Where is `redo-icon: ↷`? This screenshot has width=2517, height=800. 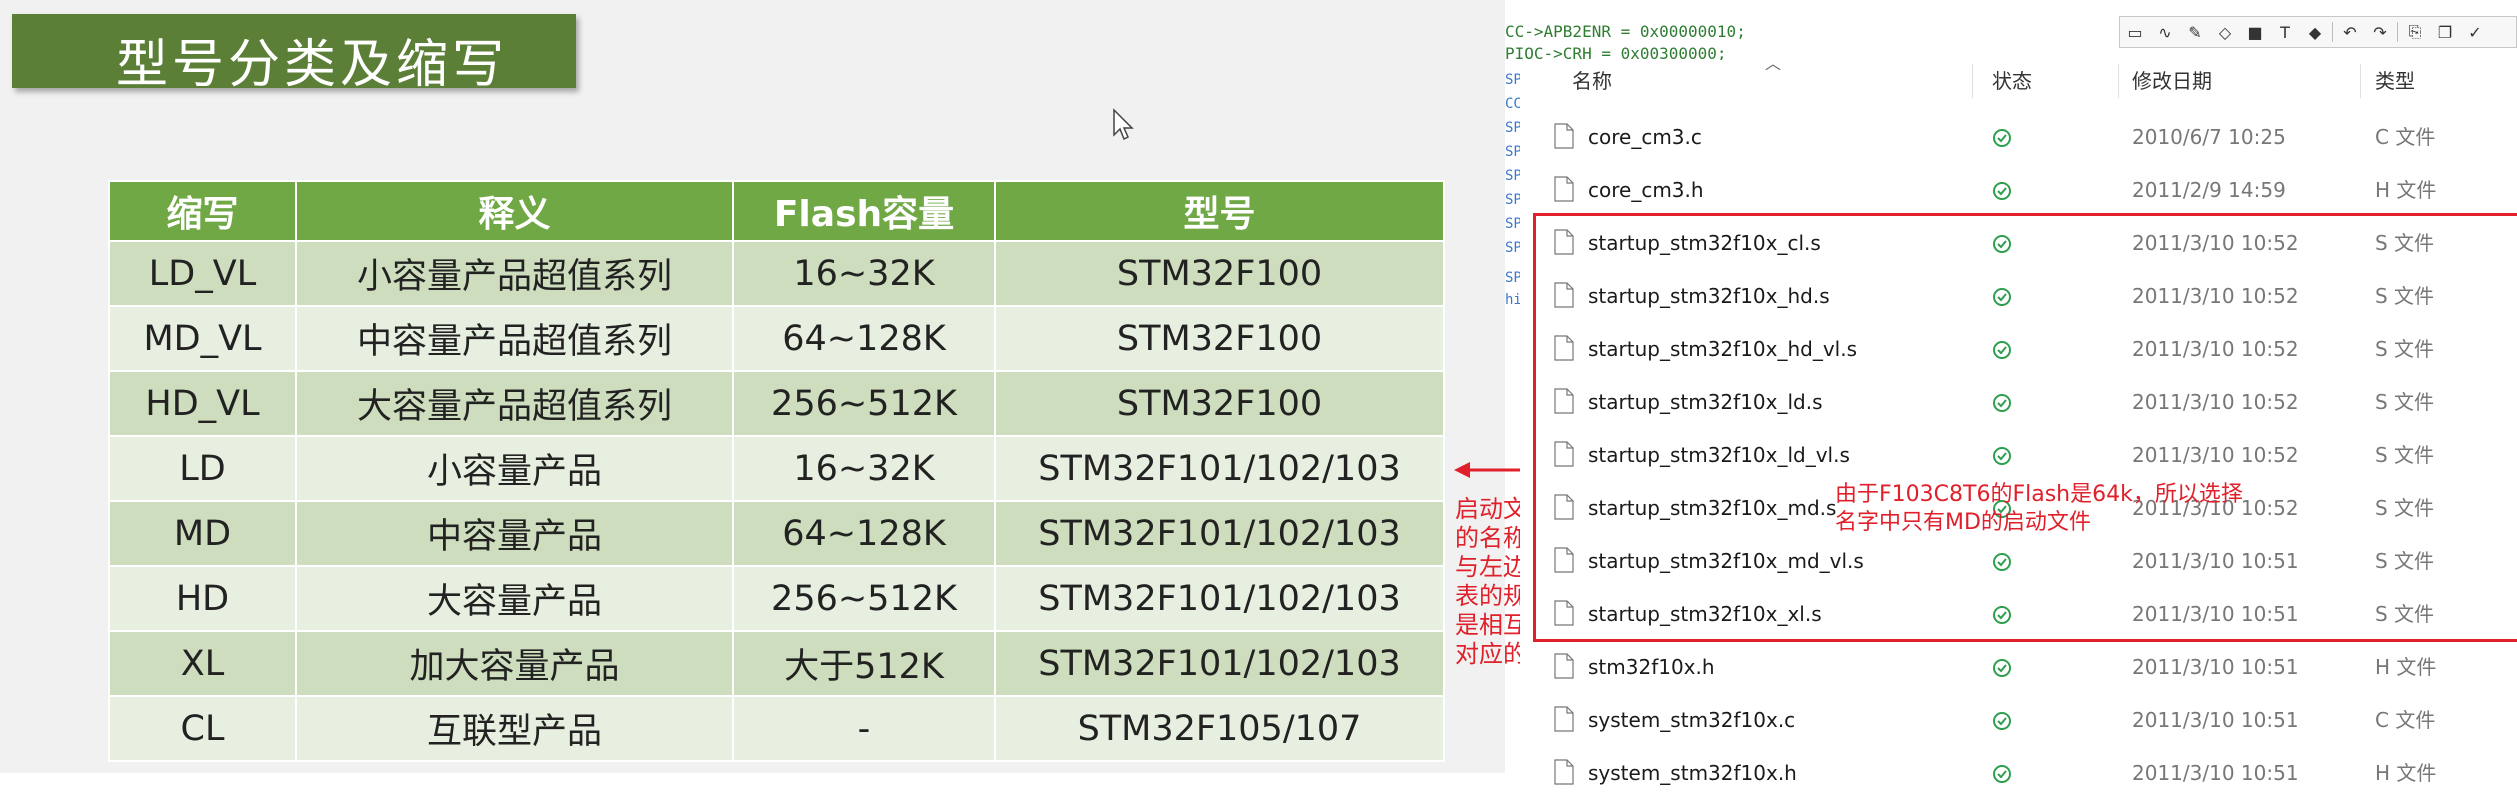
redo-icon: ↷ is located at coordinates (2380, 32).